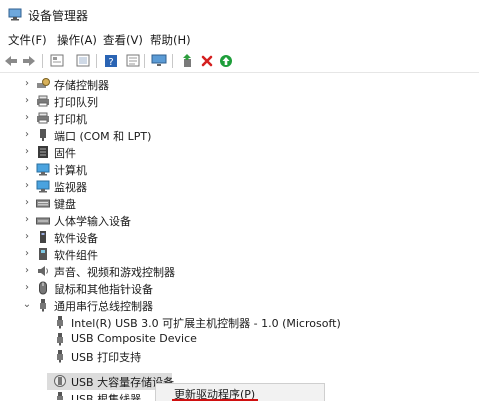 This screenshot has height=402, width=479. Describe the element at coordinates (70, 119) in the screenshot. I see `tree-item-label: 打印机` at that location.